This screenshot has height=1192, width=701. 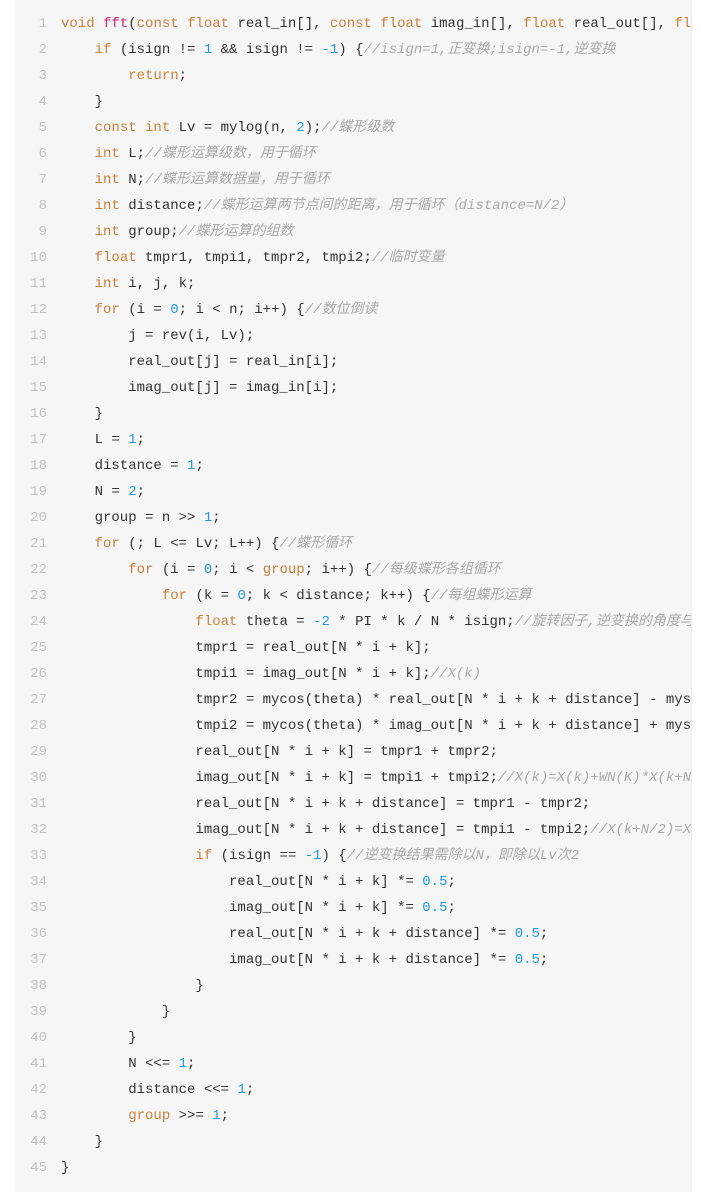 I want to click on line-number: 34, so click(x=38, y=882).